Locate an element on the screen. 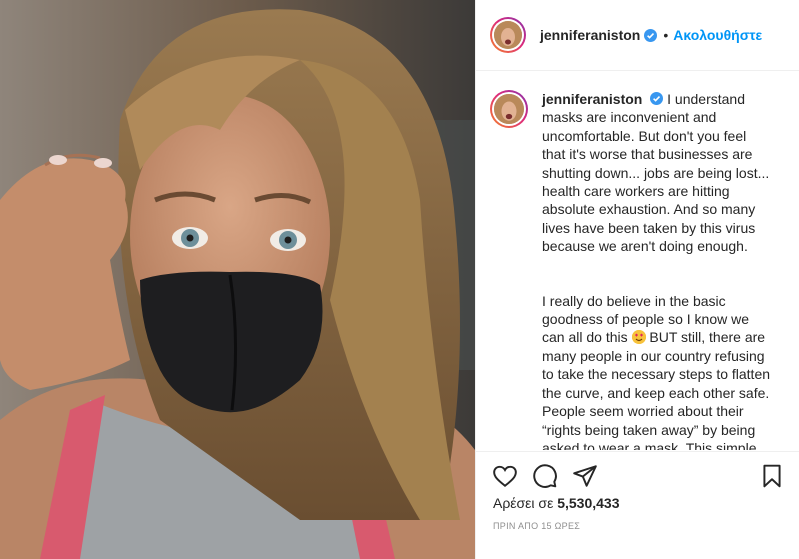 This screenshot has height=559, width=799. likes-prefix: Αρέσει σε is located at coordinates (523, 503).